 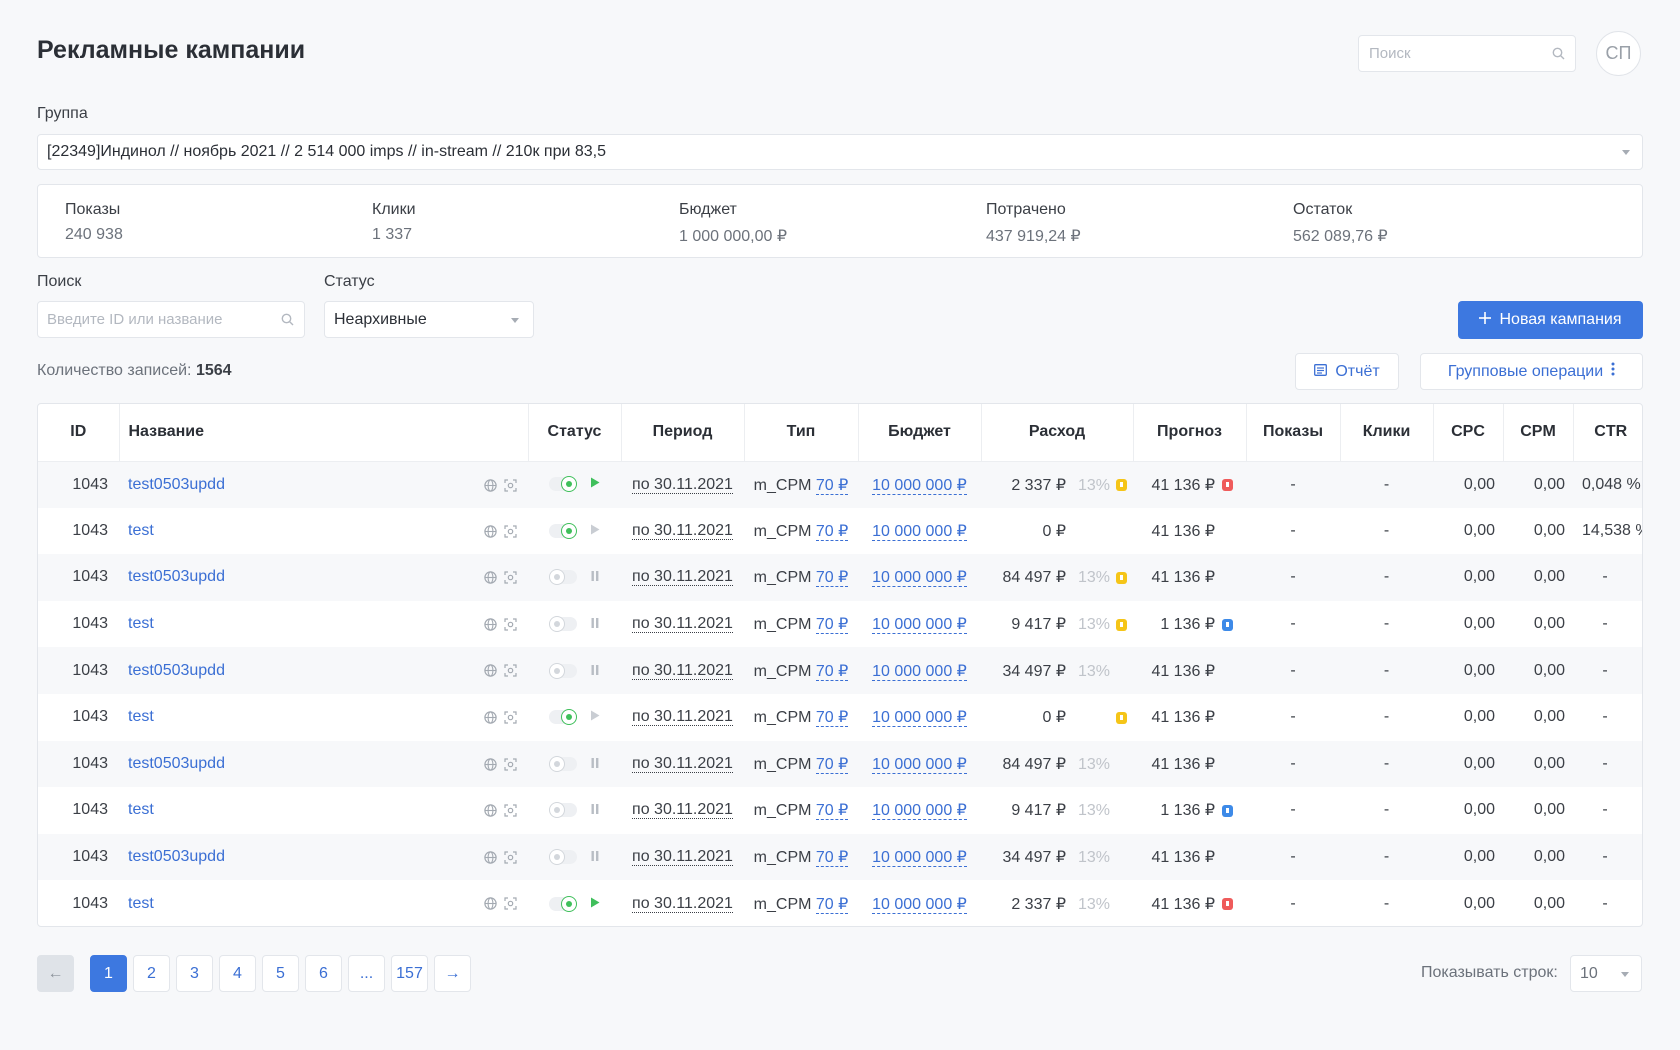 I want to click on avatar: СП, so click(x=1618, y=53).